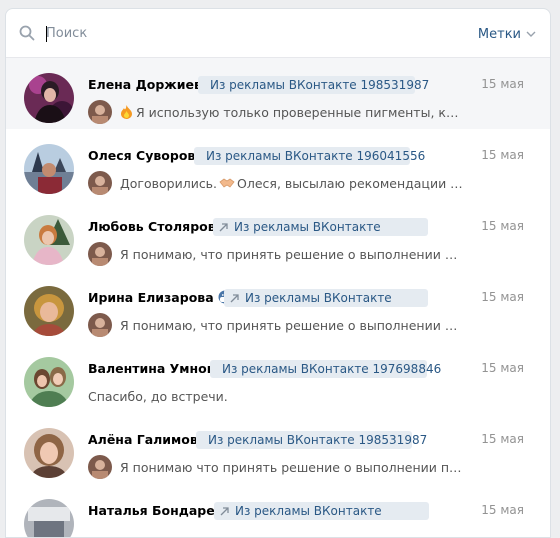 The height and width of the screenshot is (538, 560). What do you see at coordinates (149, 84) in the screenshot?
I see `dialog-name: Елена Доржиева` at bounding box center [149, 84].